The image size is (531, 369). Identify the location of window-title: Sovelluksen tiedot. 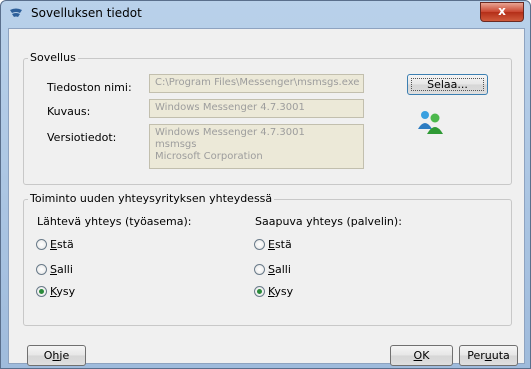
(86, 13).